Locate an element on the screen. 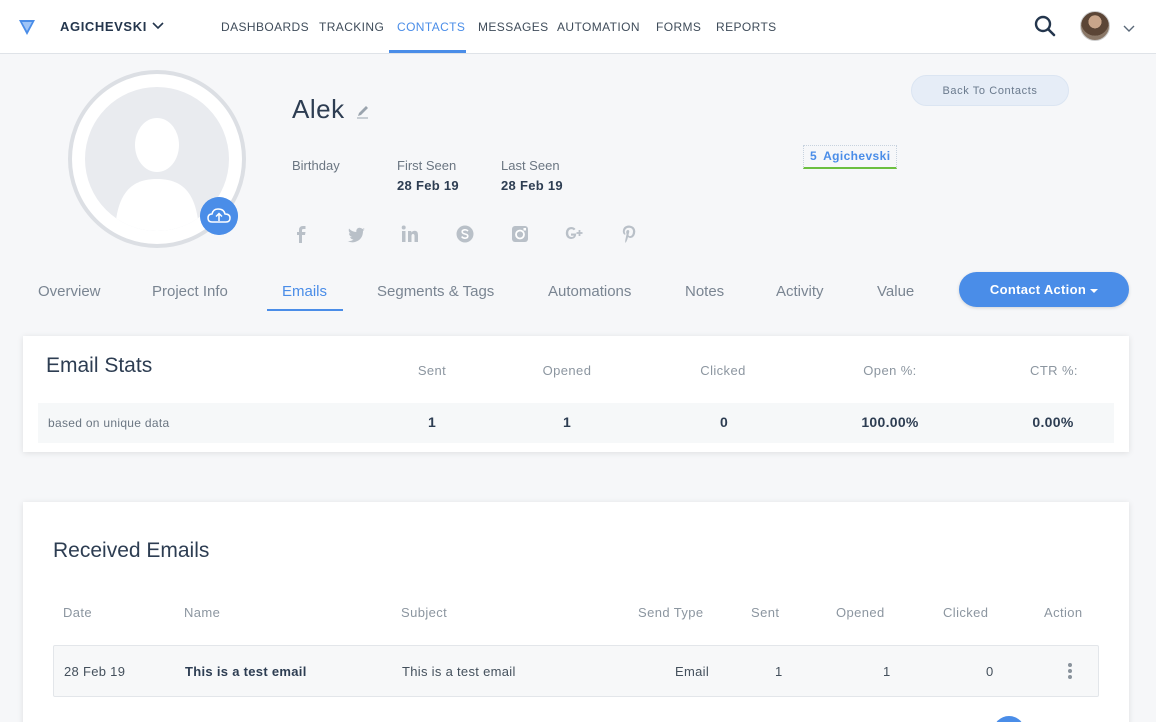 This screenshot has width=1156, height=722. stats-value-opened: 1 is located at coordinates (567, 422).